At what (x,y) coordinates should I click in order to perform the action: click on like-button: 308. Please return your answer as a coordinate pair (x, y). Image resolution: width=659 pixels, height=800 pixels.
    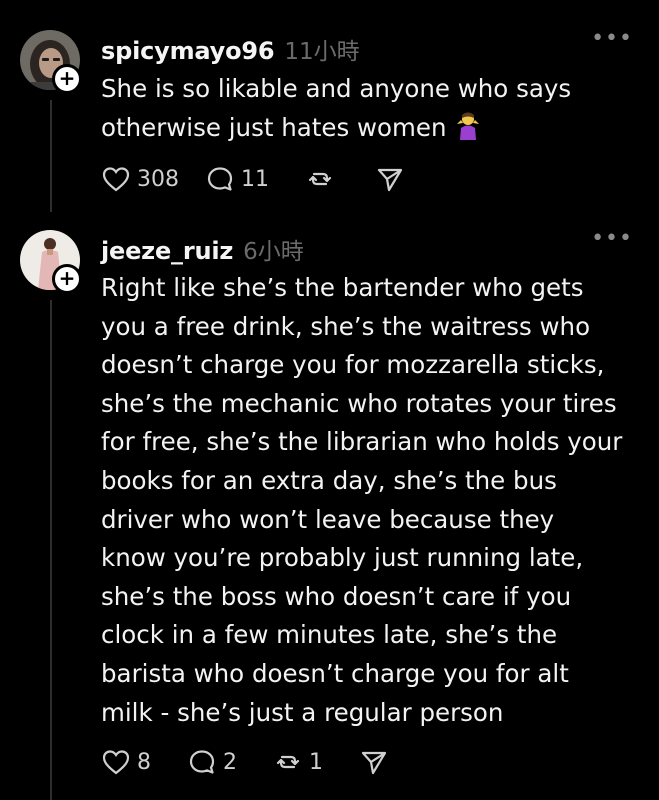
    Looking at the image, I should click on (140, 179).